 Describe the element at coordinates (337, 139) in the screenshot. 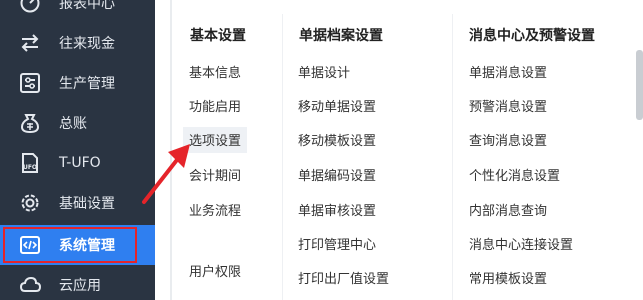

I see `menu-link-mobile-template-settings: 移动模板设置` at that location.